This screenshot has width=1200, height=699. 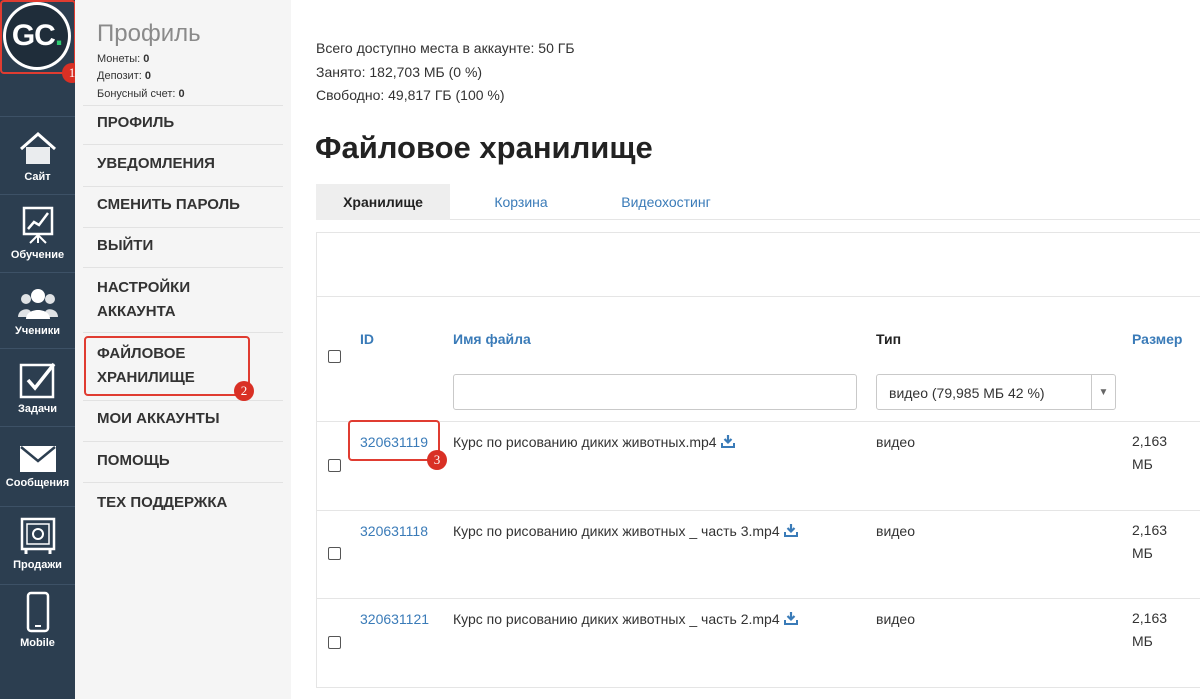 What do you see at coordinates (149, 33) in the screenshot?
I see `profile-title: Профиль` at bounding box center [149, 33].